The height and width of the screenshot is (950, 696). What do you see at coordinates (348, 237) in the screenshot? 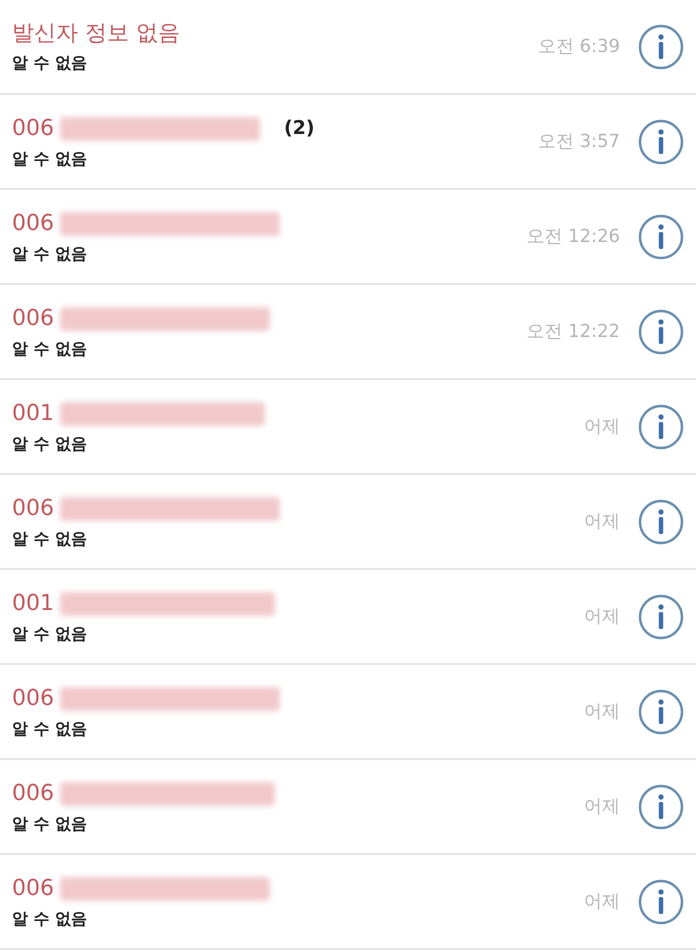
I see `call-row: 006 알 수 없음 오전 12:26` at bounding box center [348, 237].